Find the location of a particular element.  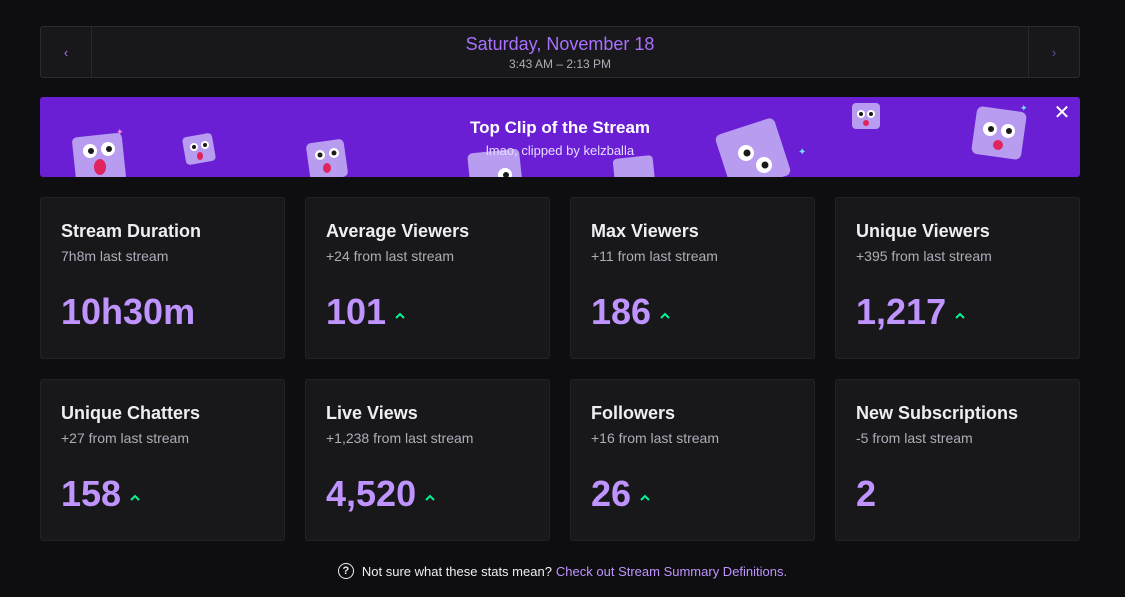

stat-comparison: 7h8m last stream is located at coordinates (115, 256).